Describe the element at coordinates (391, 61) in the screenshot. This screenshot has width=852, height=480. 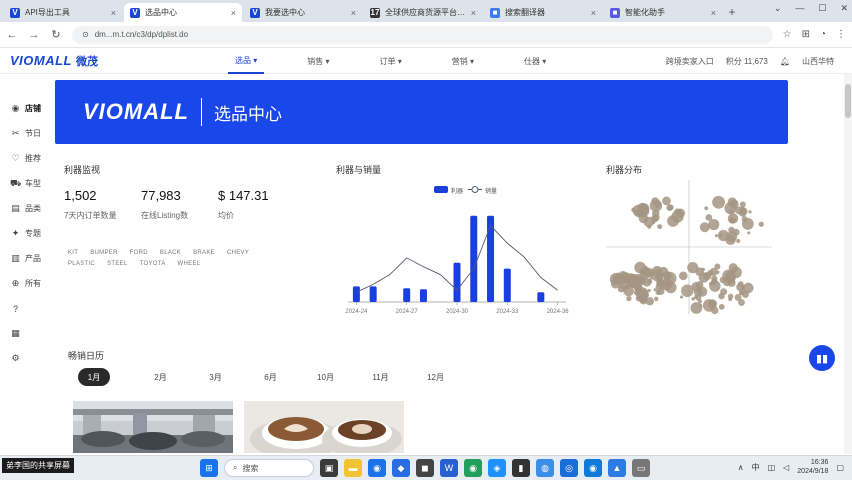
I see `top-nav-item: 订单 ▾` at that location.